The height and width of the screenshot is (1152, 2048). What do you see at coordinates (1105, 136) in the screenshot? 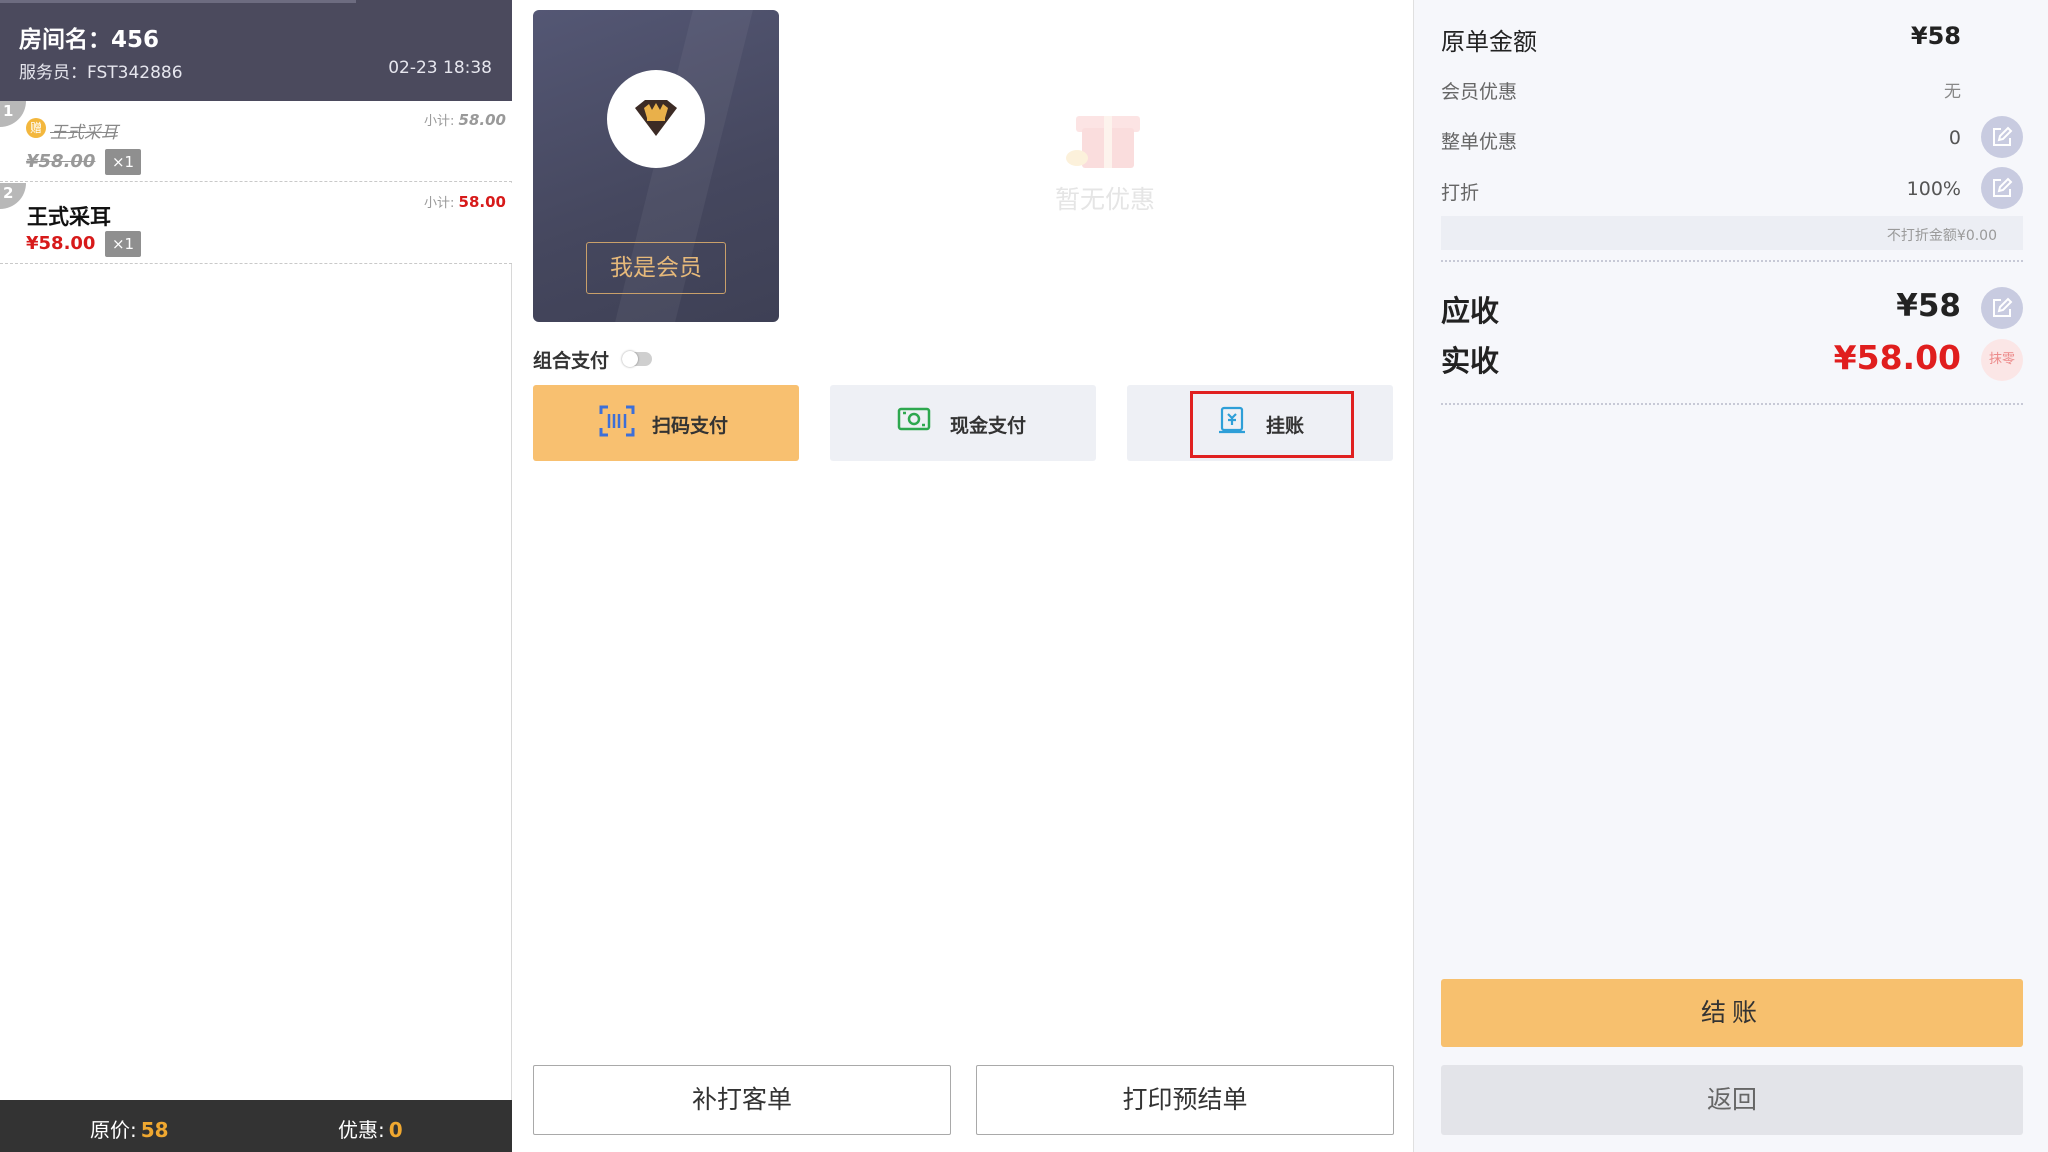
I see `gift-box-icon` at bounding box center [1105, 136].